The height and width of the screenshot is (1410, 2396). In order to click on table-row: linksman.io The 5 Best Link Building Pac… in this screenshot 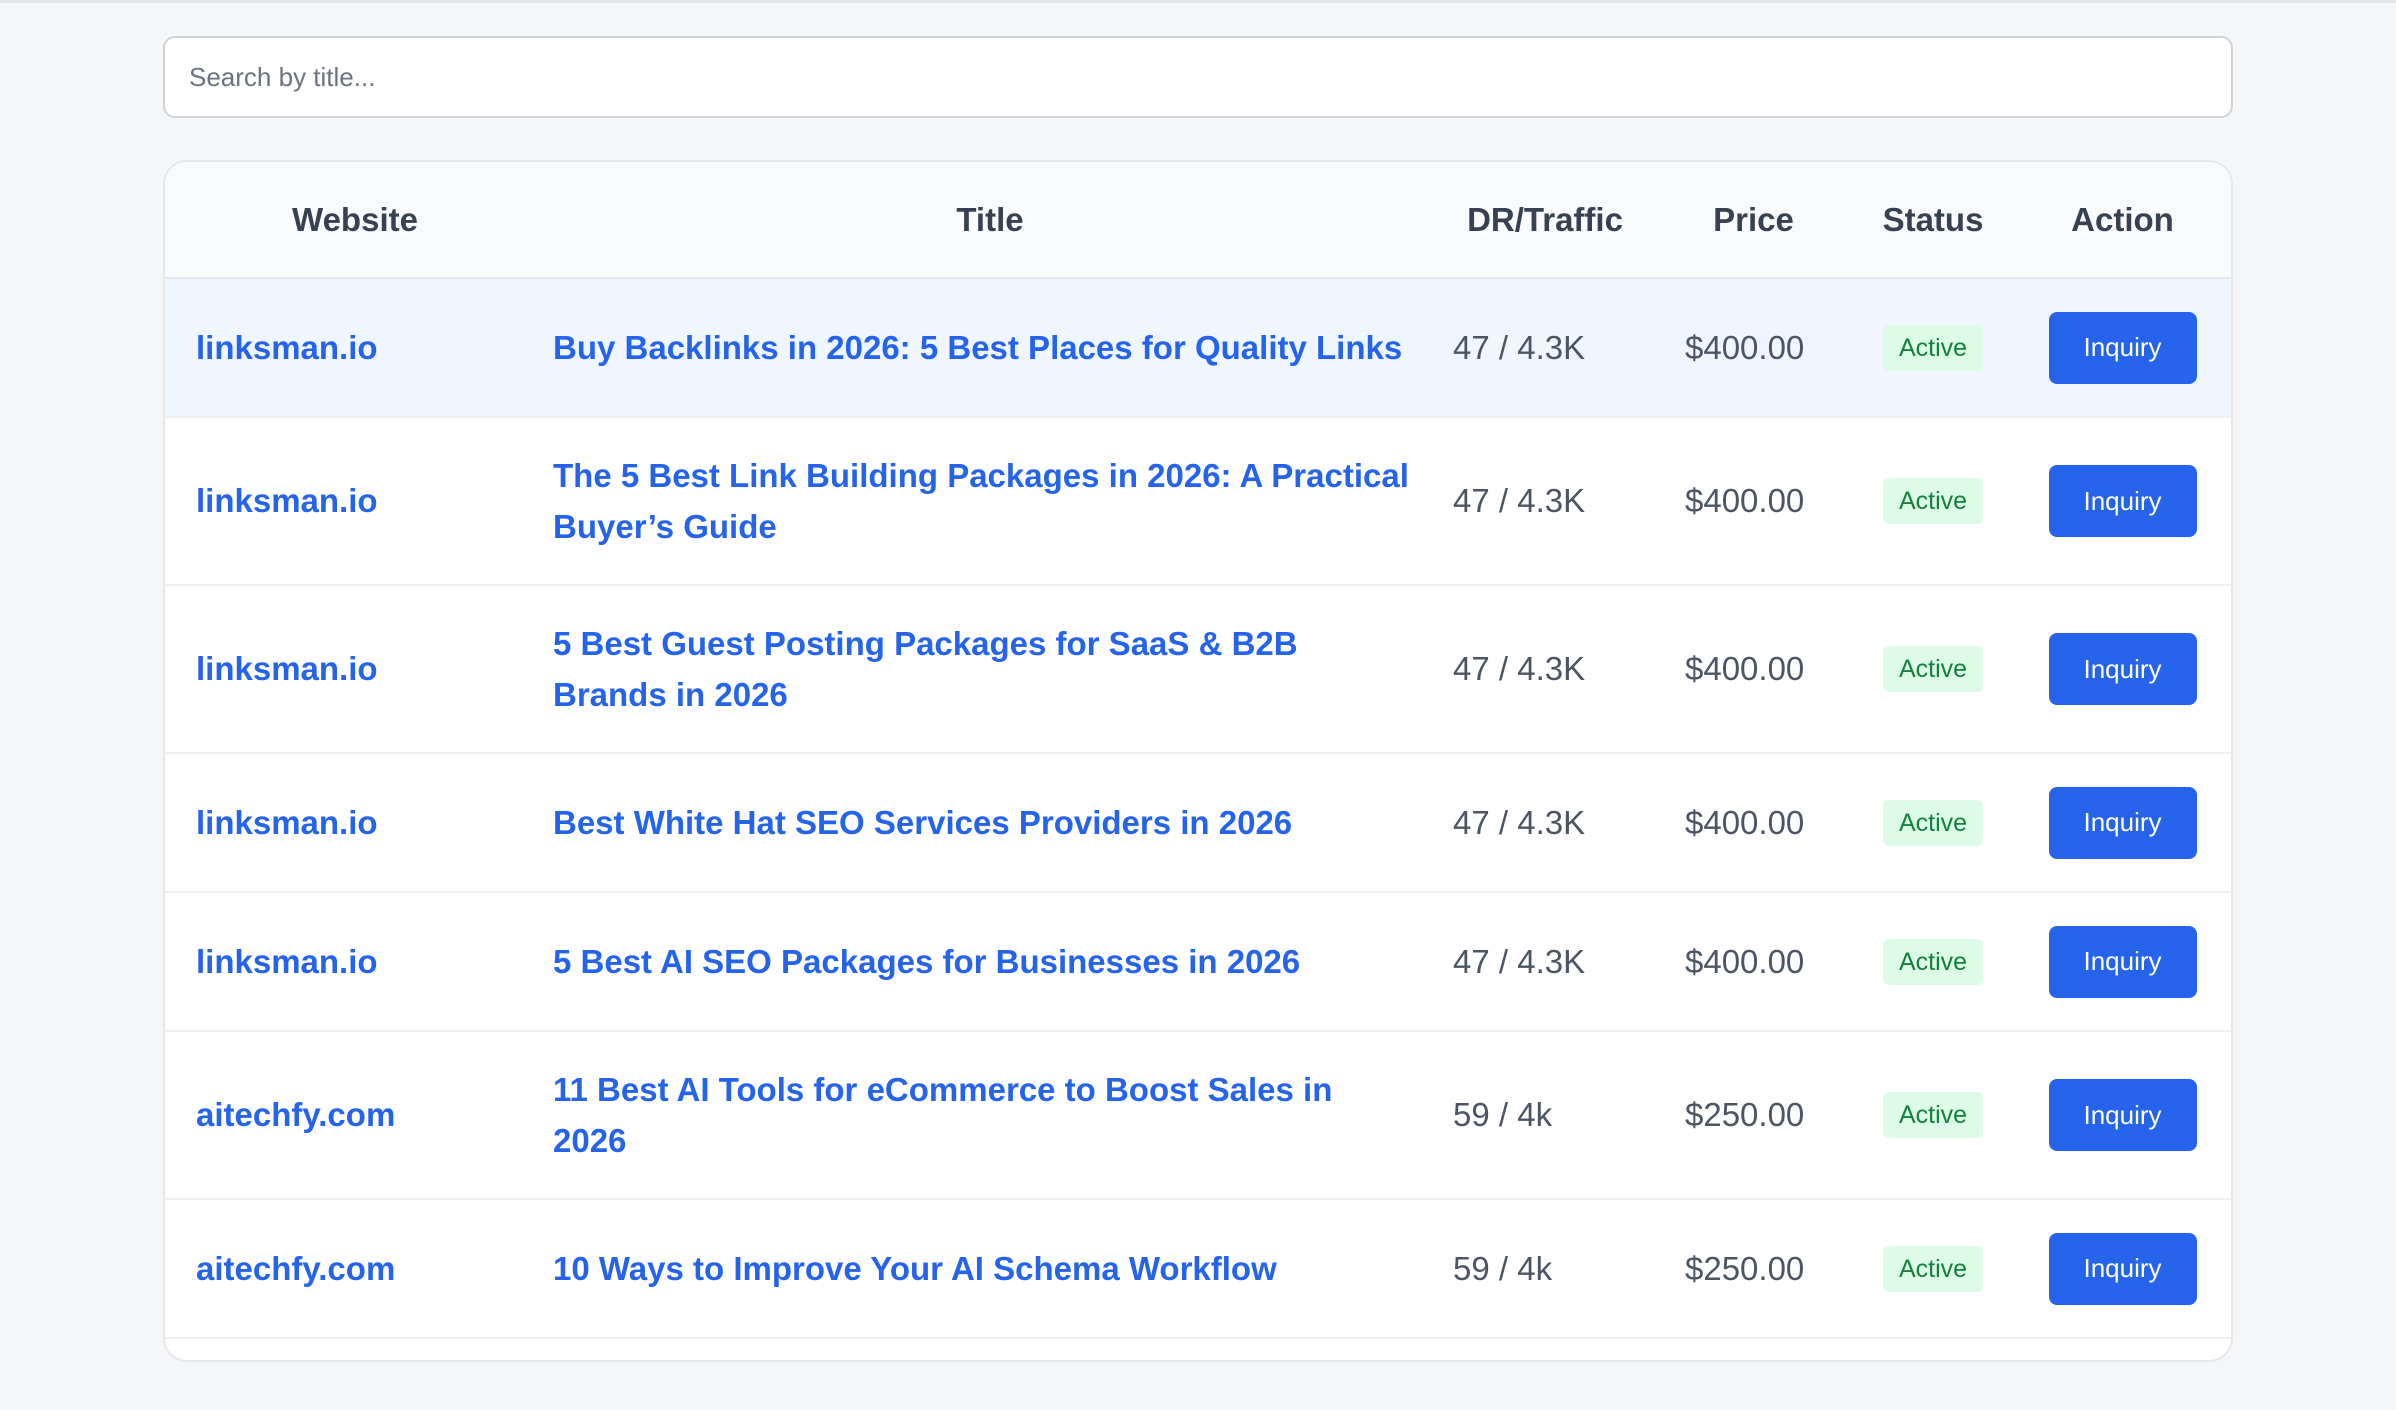, I will do `click(1198, 501)`.